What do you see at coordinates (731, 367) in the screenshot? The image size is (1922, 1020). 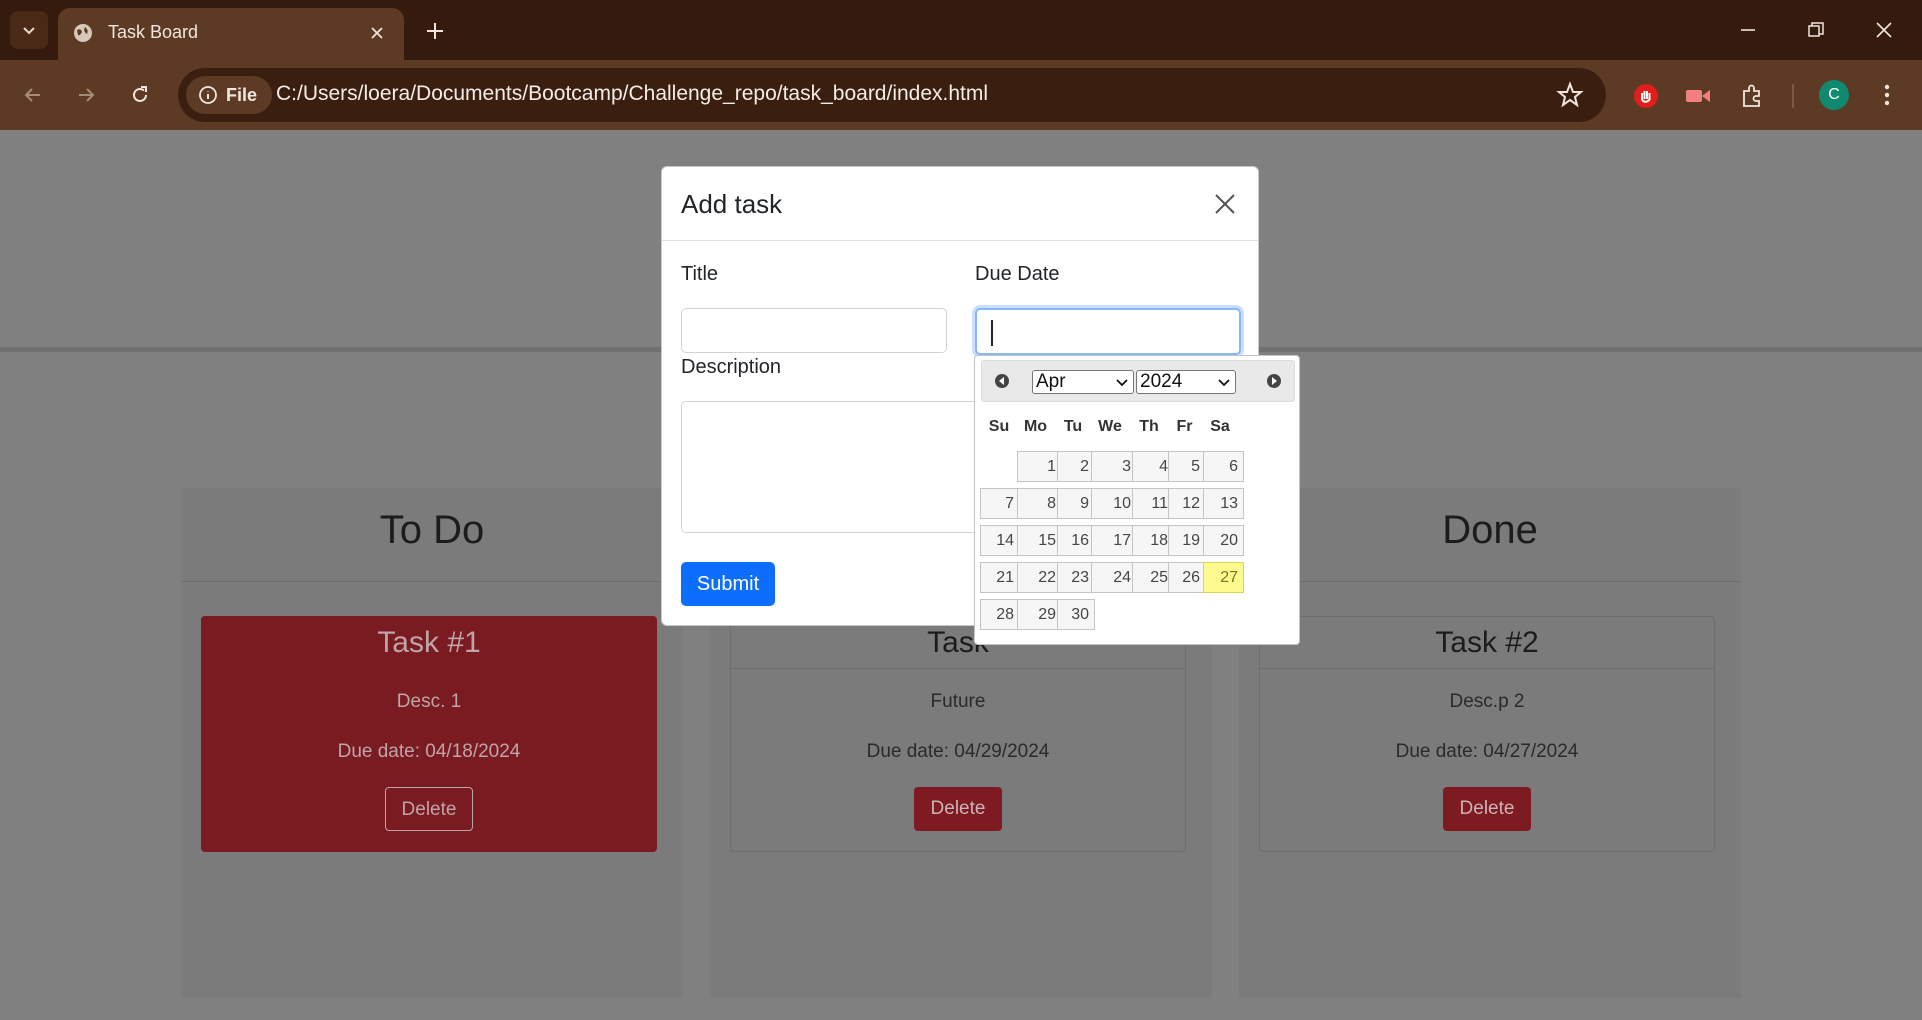 I see `description-label: Description` at bounding box center [731, 367].